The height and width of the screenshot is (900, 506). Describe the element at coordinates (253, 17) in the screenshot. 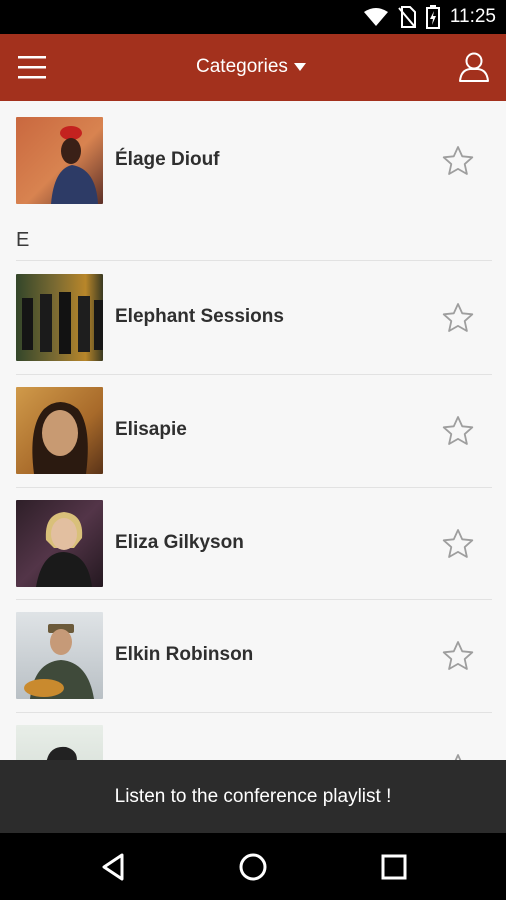

I see `status-bar: 11:25` at that location.